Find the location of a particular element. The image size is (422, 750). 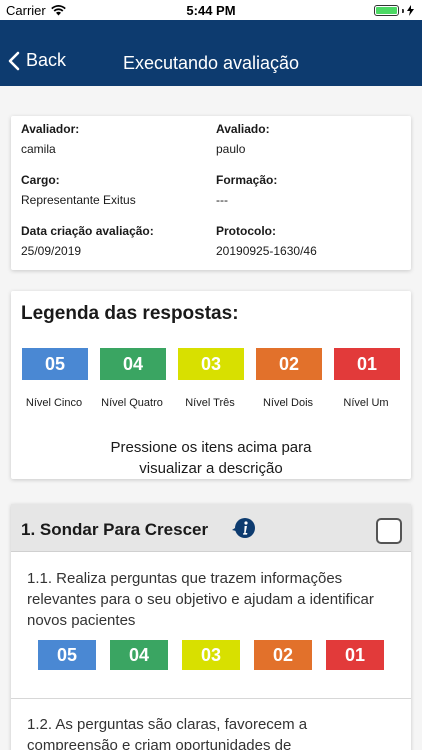

data-criacao-label: Data criação avaliação: is located at coordinates (87, 231).